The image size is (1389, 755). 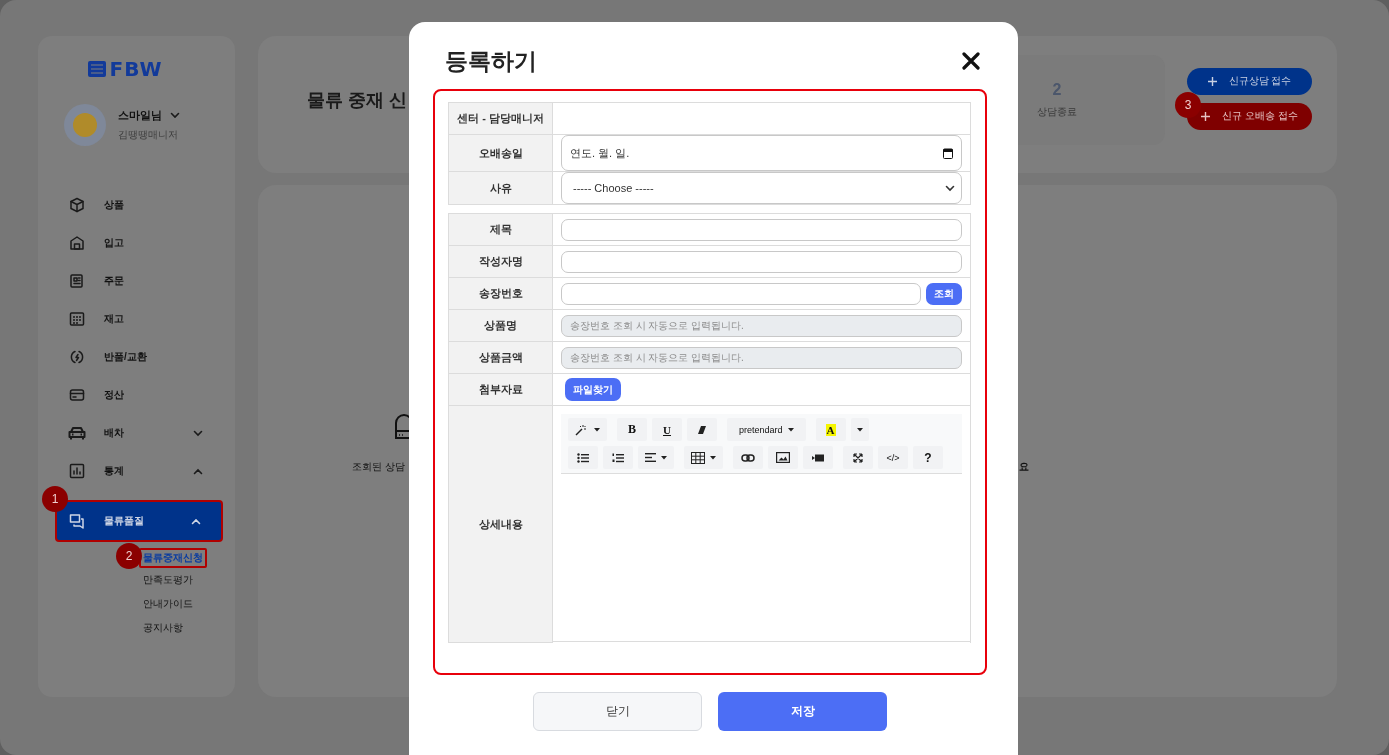 I want to click on warehouse-icon, so click(x=77, y=243).